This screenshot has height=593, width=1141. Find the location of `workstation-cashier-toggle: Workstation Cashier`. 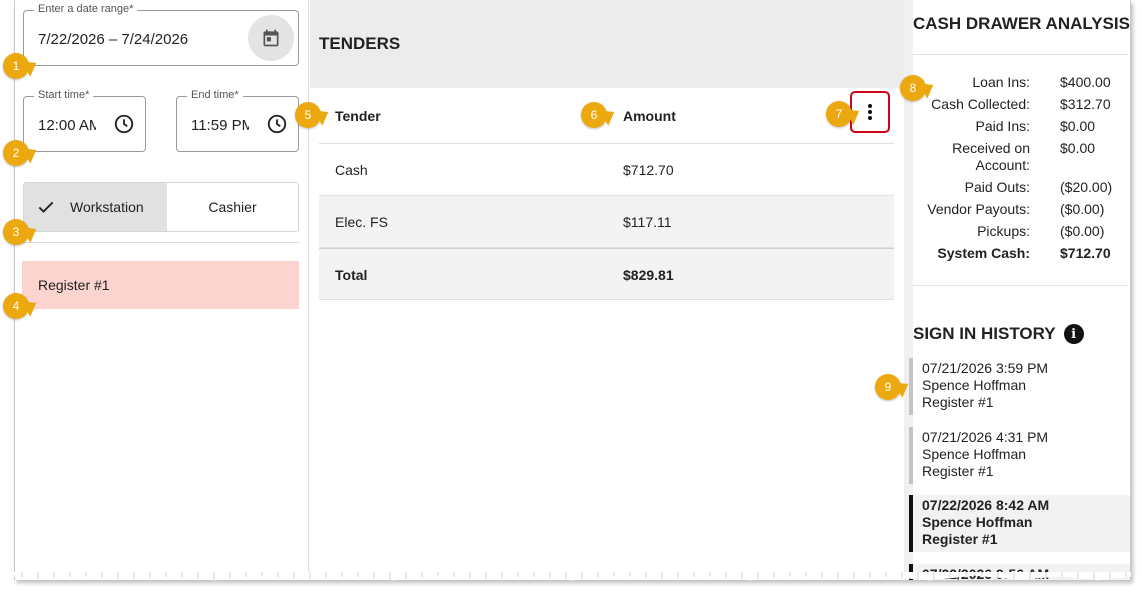

workstation-cashier-toggle: Workstation Cashier is located at coordinates (161, 207).